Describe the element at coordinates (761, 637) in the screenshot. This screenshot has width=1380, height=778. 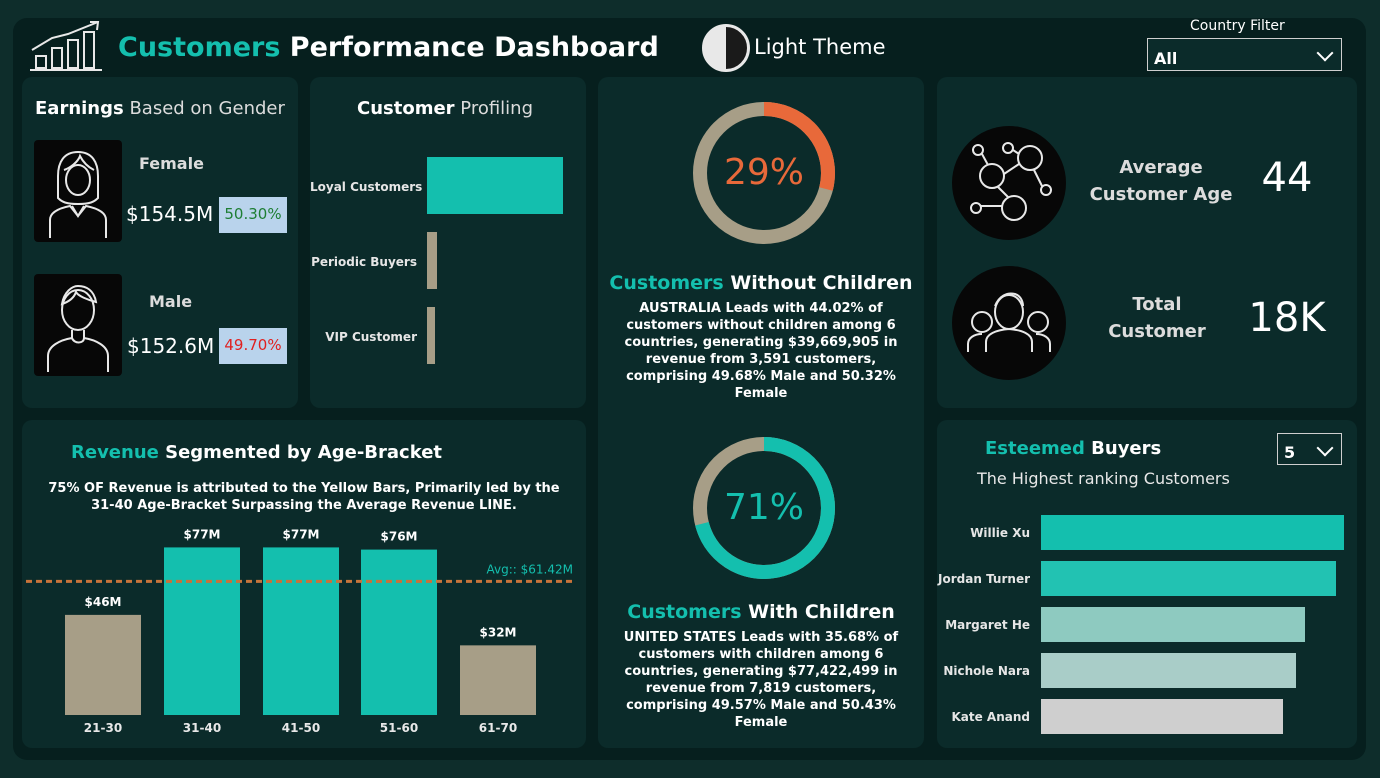
I see `with-children-summary-line: UNITED STATES Leads with 35.68% of` at that location.